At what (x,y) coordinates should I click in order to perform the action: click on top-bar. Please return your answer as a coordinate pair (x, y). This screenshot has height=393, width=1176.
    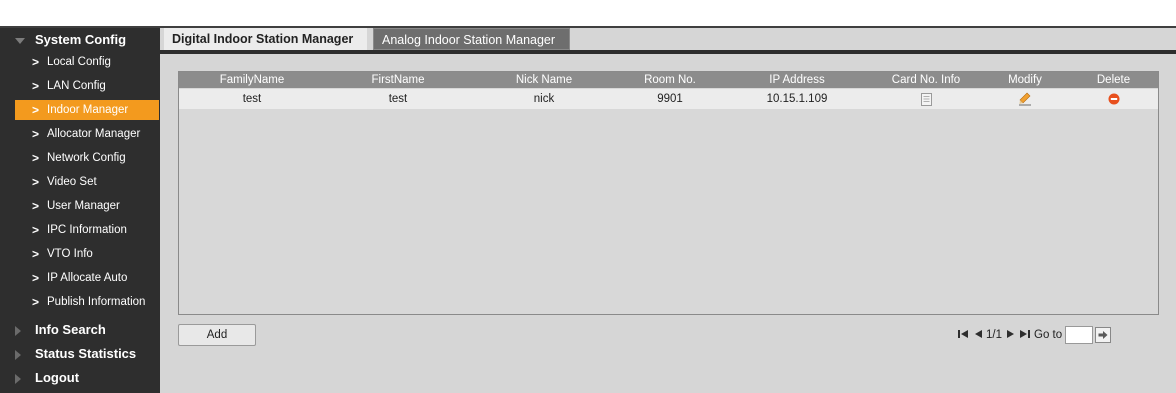
    Looking at the image, I should click on (588, 13).